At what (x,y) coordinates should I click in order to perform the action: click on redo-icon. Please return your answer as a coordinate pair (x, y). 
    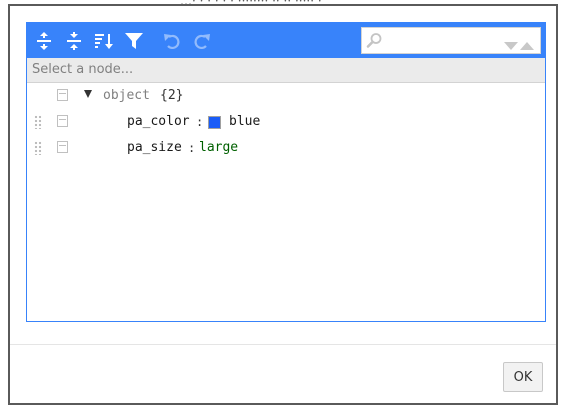
    Looking at the image, I should click on (202, 41).